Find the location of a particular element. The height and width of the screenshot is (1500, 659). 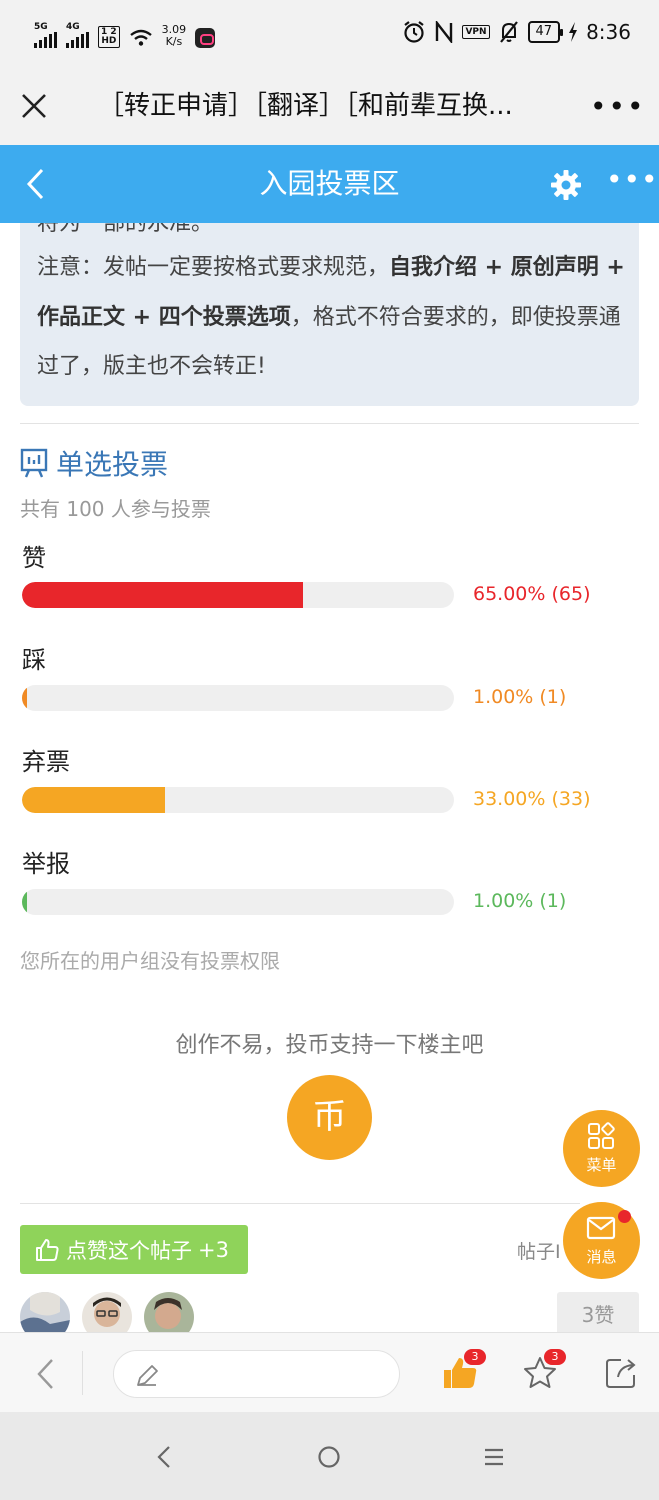

poll-option-label: 弃票 is located at coordinates (46, 762).